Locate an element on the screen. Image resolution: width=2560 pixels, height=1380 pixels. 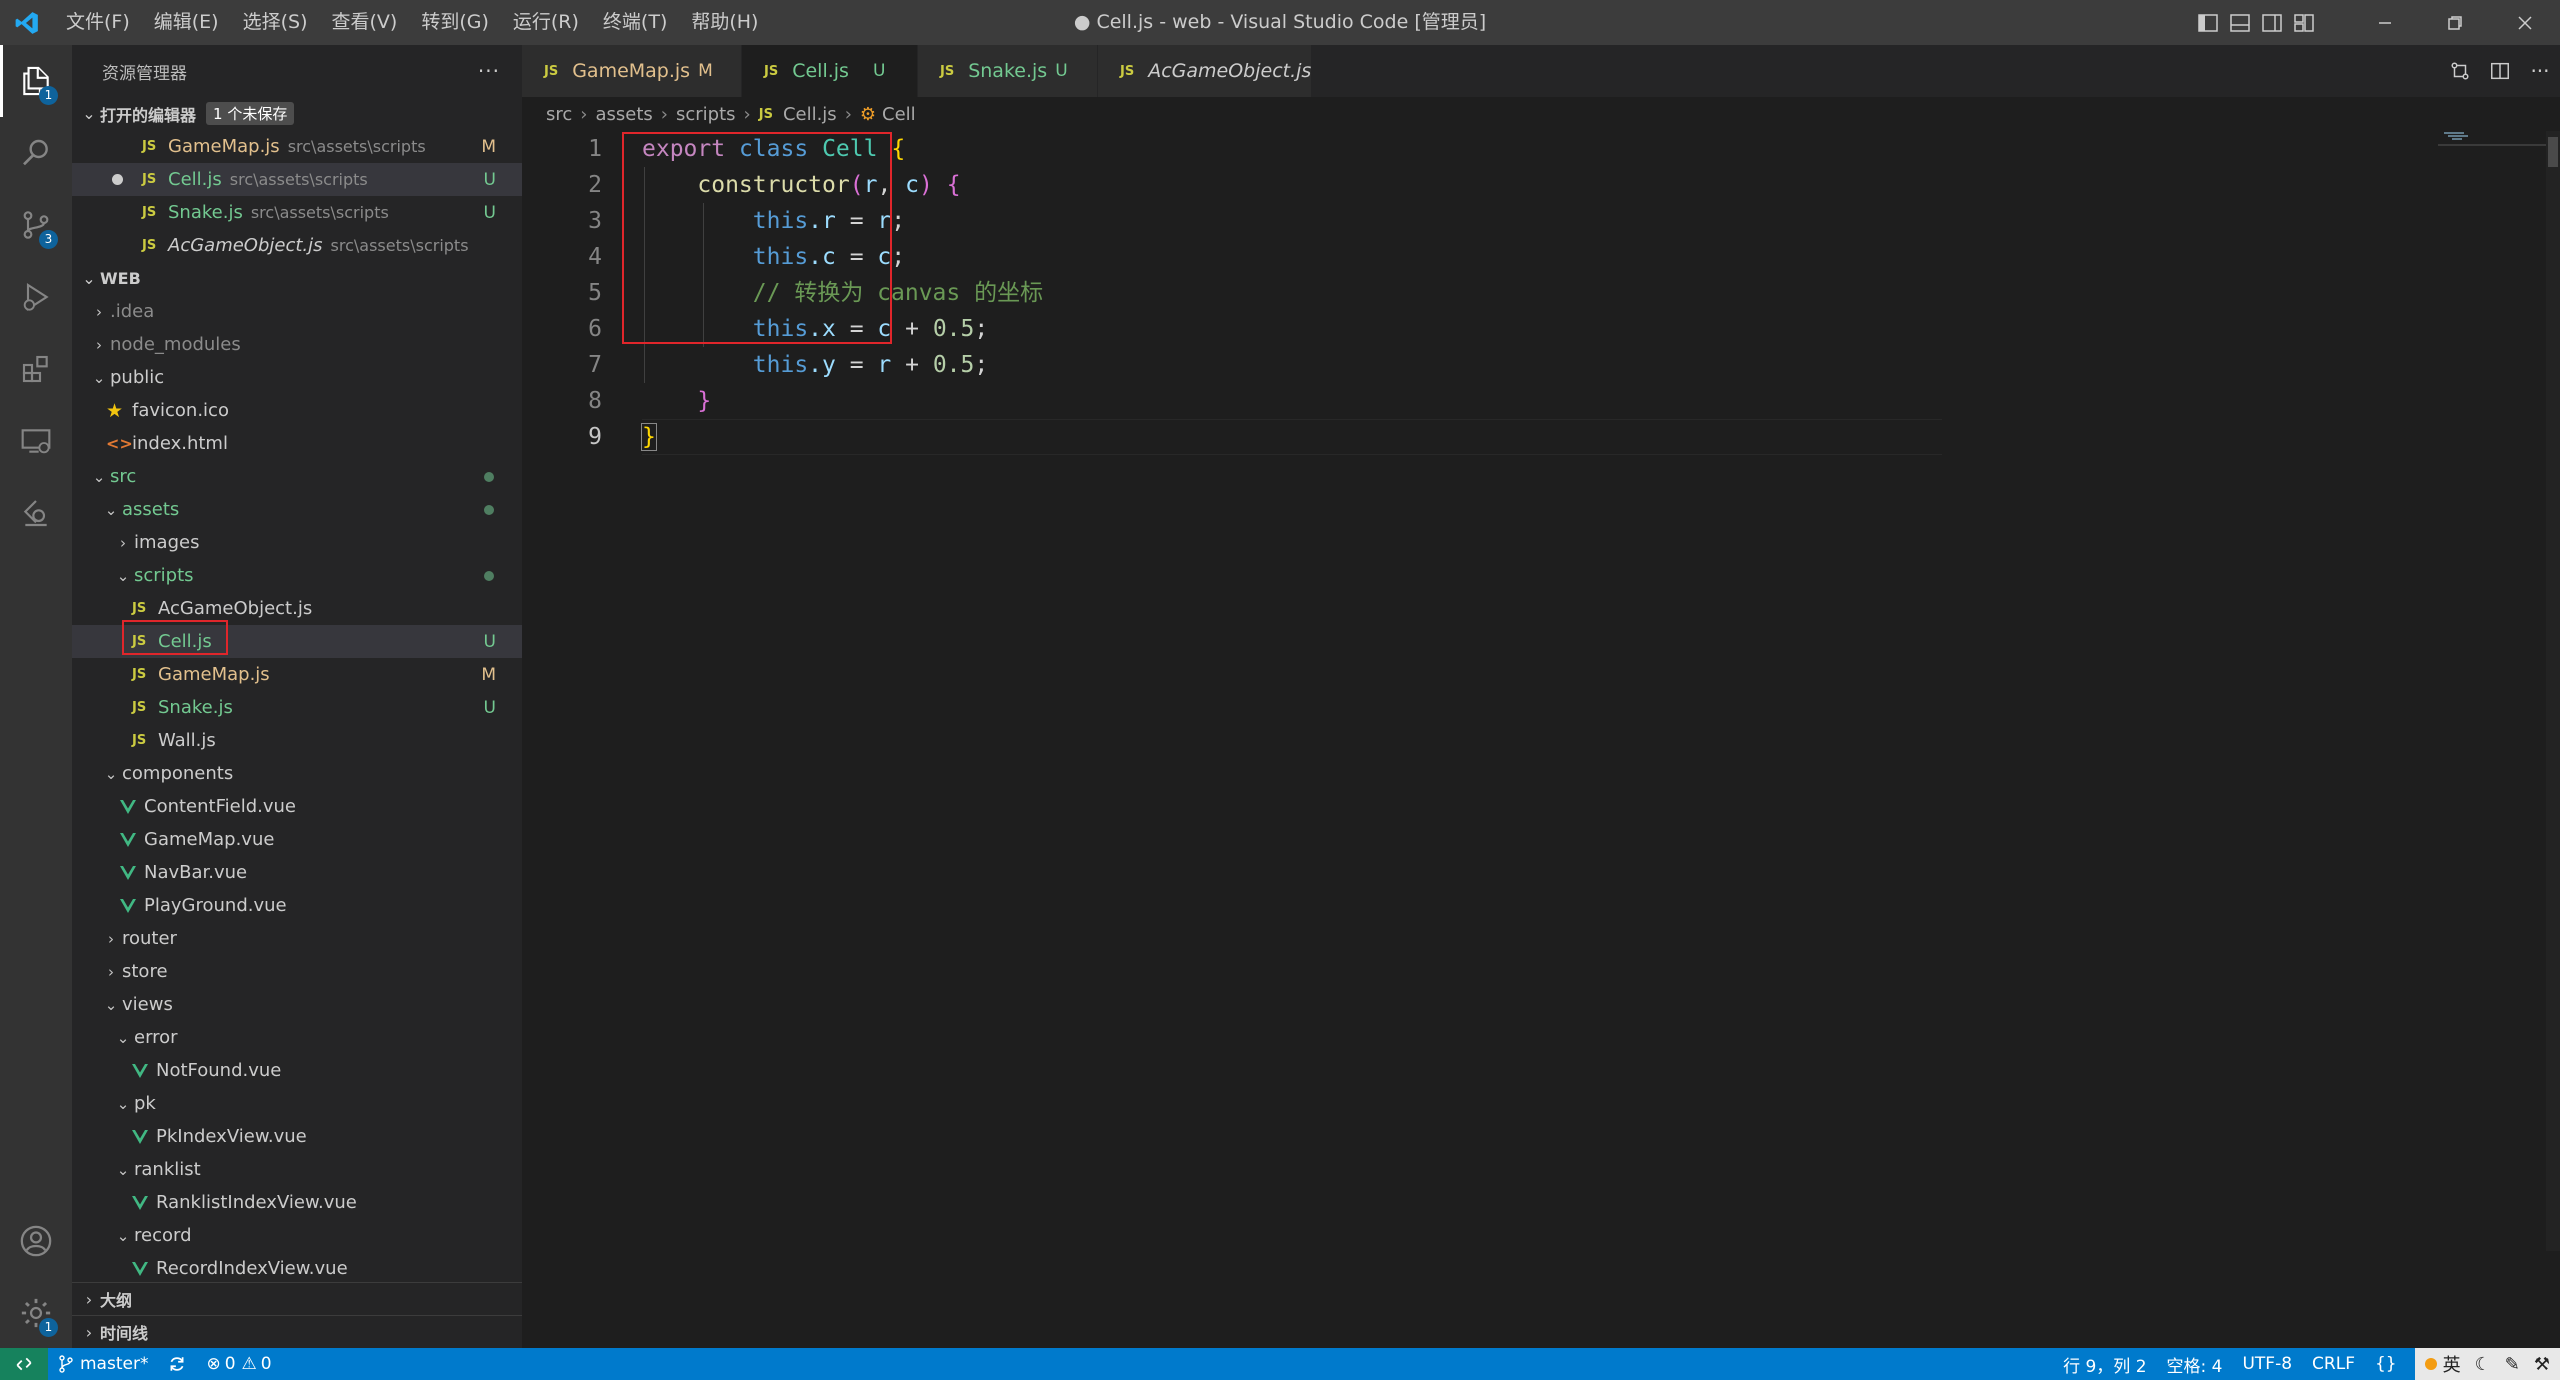
menu-run: 运行(R) is located at coordinates (546, 22).